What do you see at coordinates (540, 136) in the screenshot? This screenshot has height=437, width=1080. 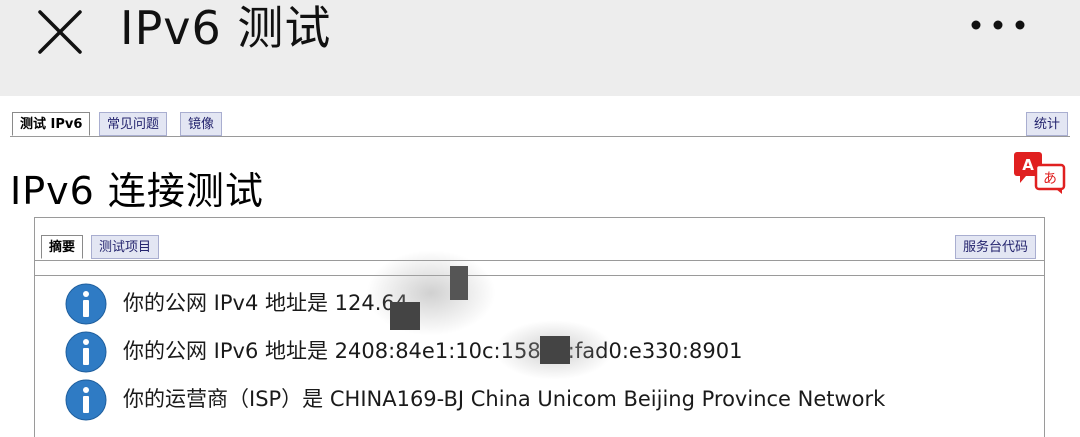 I see `nav-divider` at bounding box center [540, 136].